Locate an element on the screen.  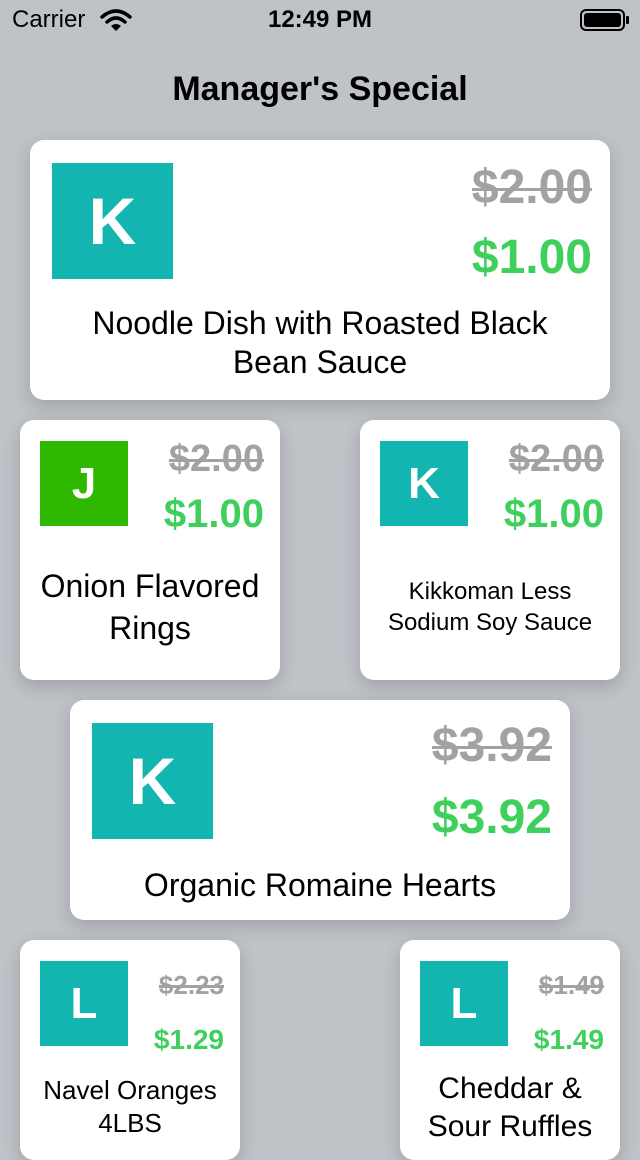
special-card: L $2.23 $1.29 Navel Oranges 4LBS is located at coordinates (130, 1050).